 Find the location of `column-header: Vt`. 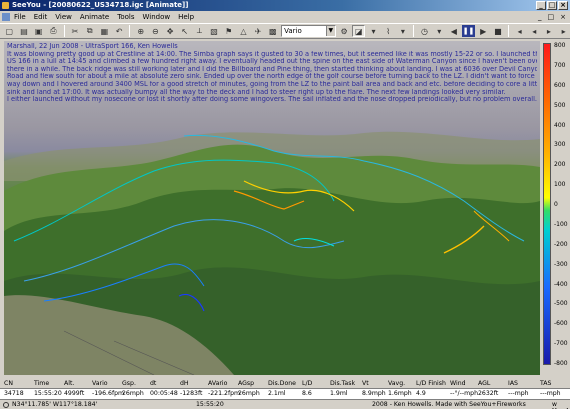

column-header: Vt is located at coordinates (365, 383).